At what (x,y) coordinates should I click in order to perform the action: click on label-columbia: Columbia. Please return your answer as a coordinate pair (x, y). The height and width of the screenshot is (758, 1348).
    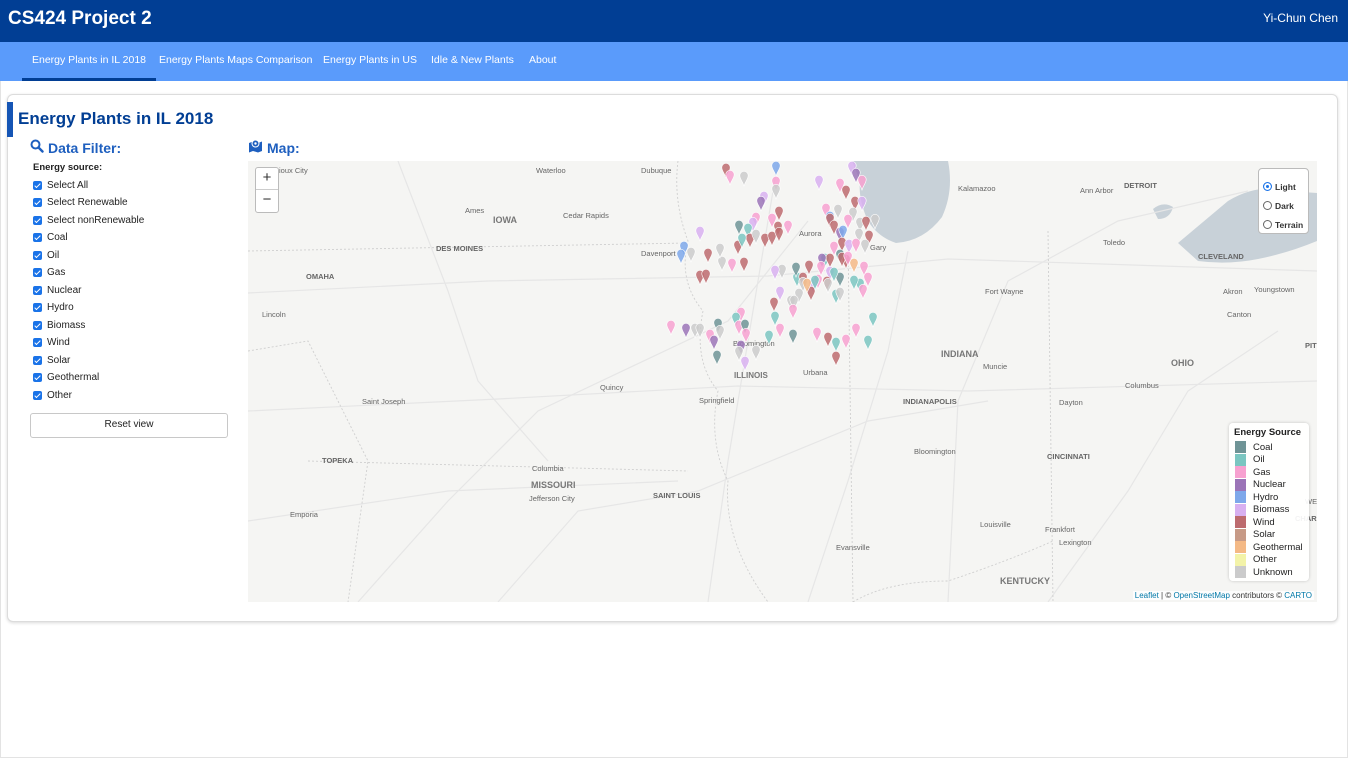
    Looking at the image, I should click on (548, 468).